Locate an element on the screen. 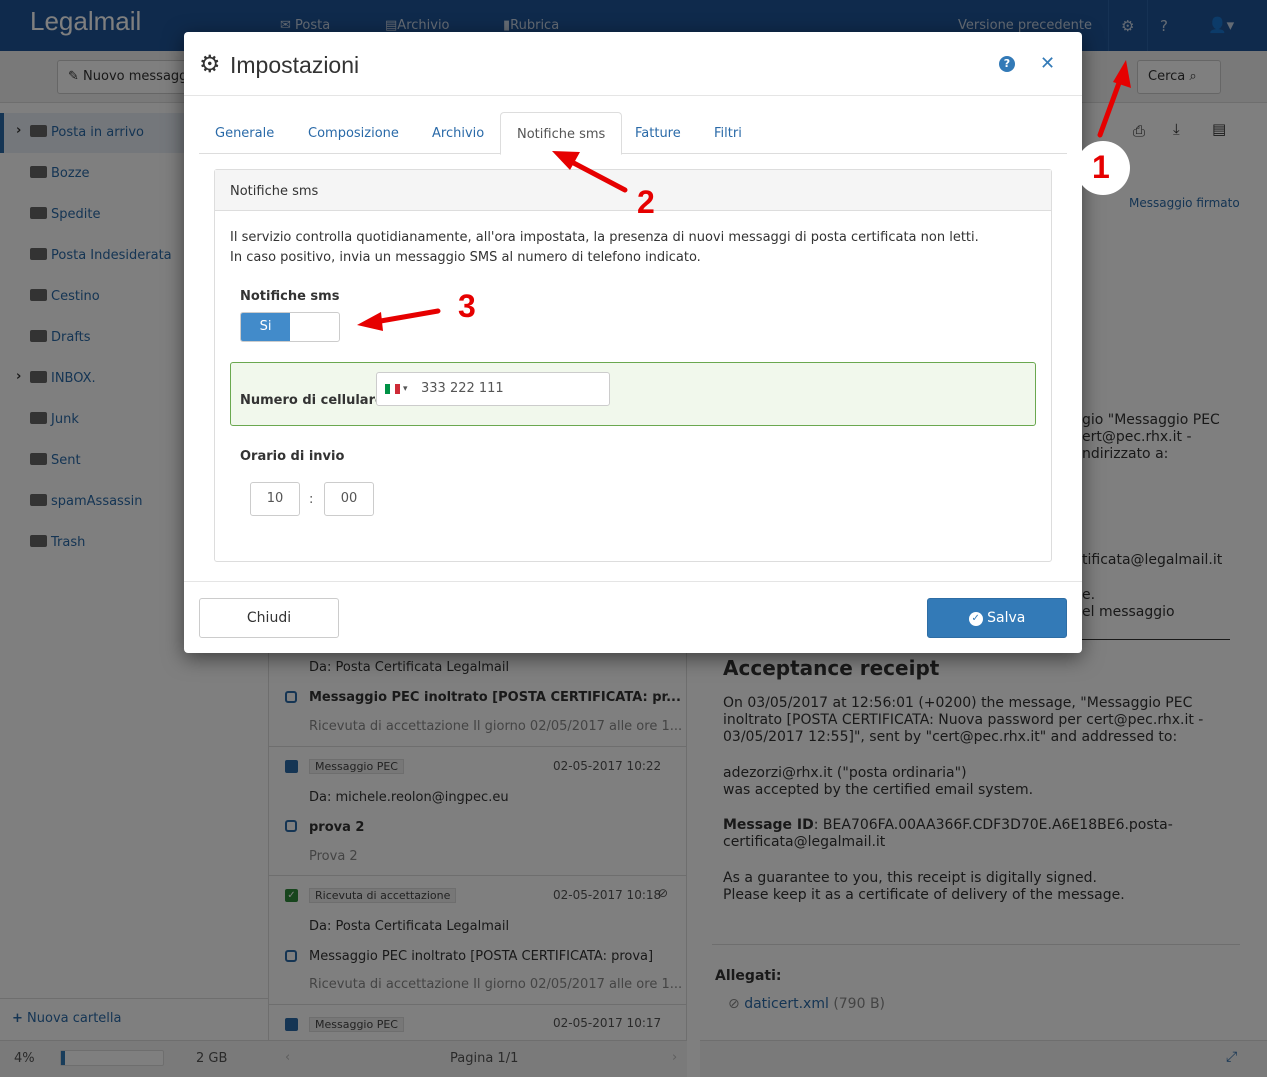 The height and width of the screenshot is (1077, 1267). annotation-number-2: 2 is located at coordinates (646, 202).